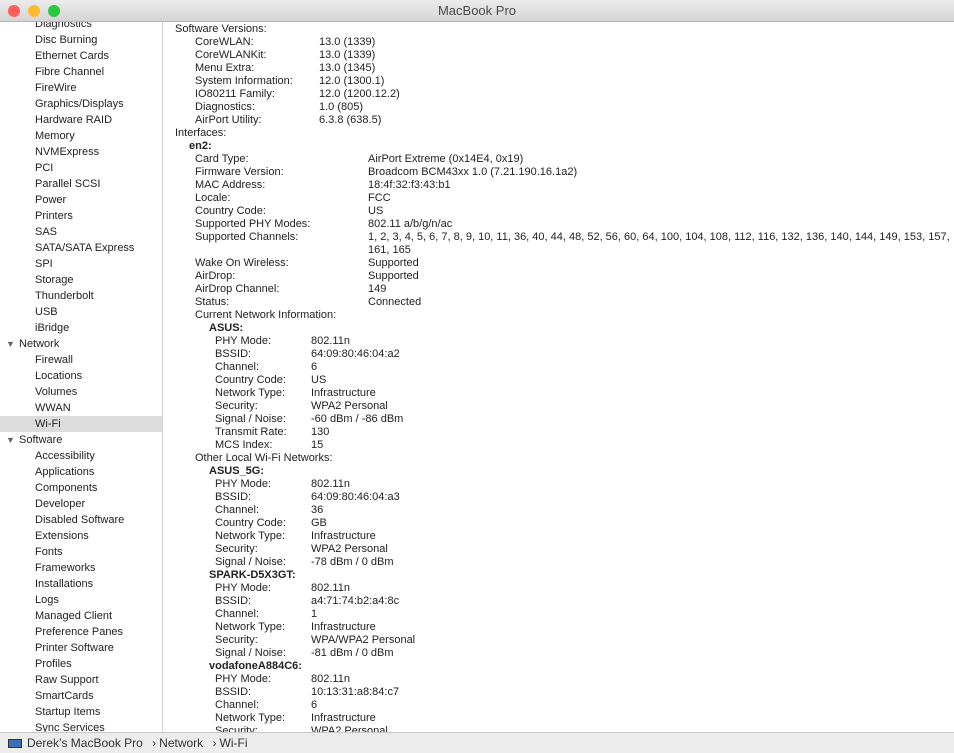 The height and width of the screenshot is (753, 954). Describe the element at coordinates (81, 472) in the screenshot. I see `sidebar-item: Applications` at that location.